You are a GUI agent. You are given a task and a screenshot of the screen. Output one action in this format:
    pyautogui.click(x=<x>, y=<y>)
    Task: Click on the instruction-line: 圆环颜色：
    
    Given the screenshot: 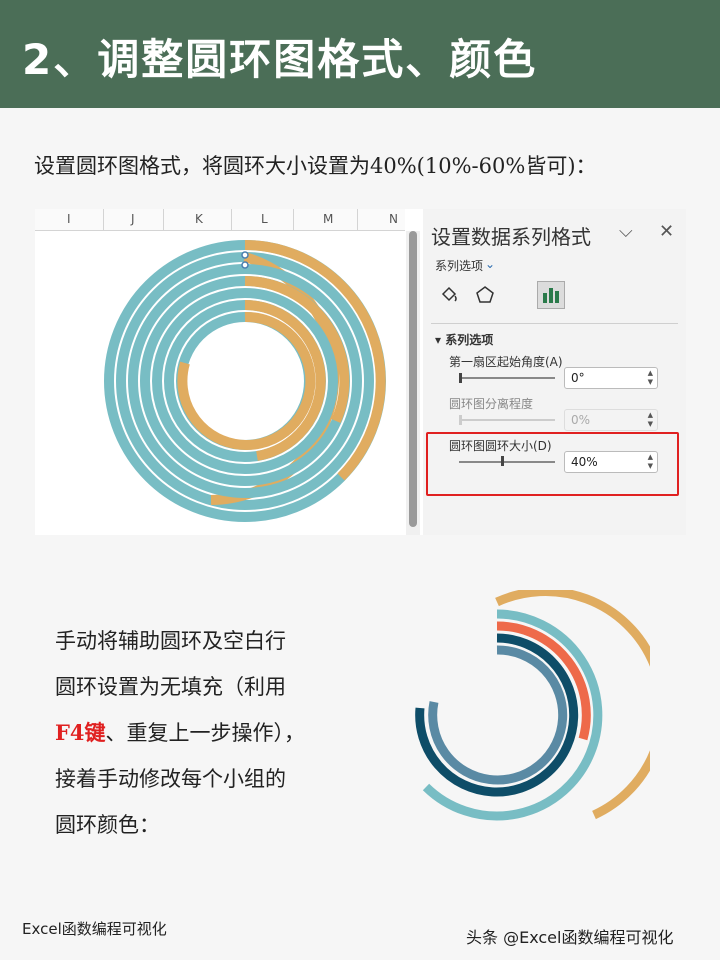 What is the action you would take?
    pyautogui.click(x=107, y=825)
    